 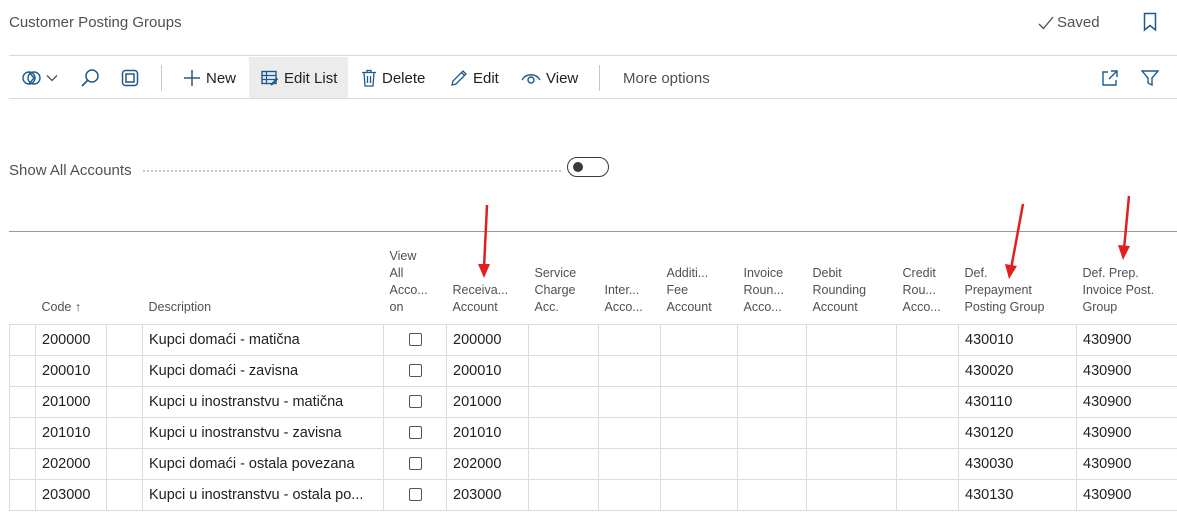 What do you see at coordinates (487, 339) in the screenshot?
I see `receivables-account-cell: 200000` at bounding box center [487, 339].